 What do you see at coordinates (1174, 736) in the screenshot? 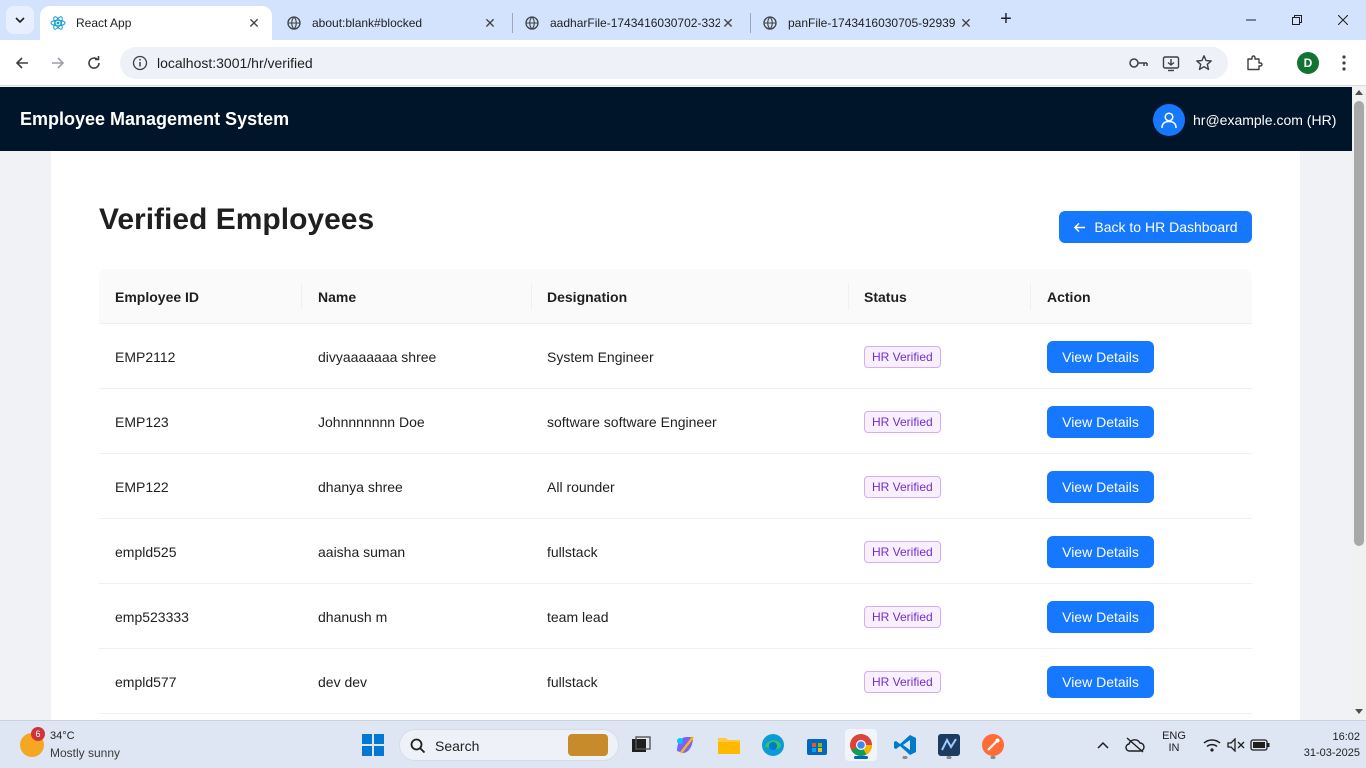
I see `language-code: ENG` at bounding box center [1174, 736].